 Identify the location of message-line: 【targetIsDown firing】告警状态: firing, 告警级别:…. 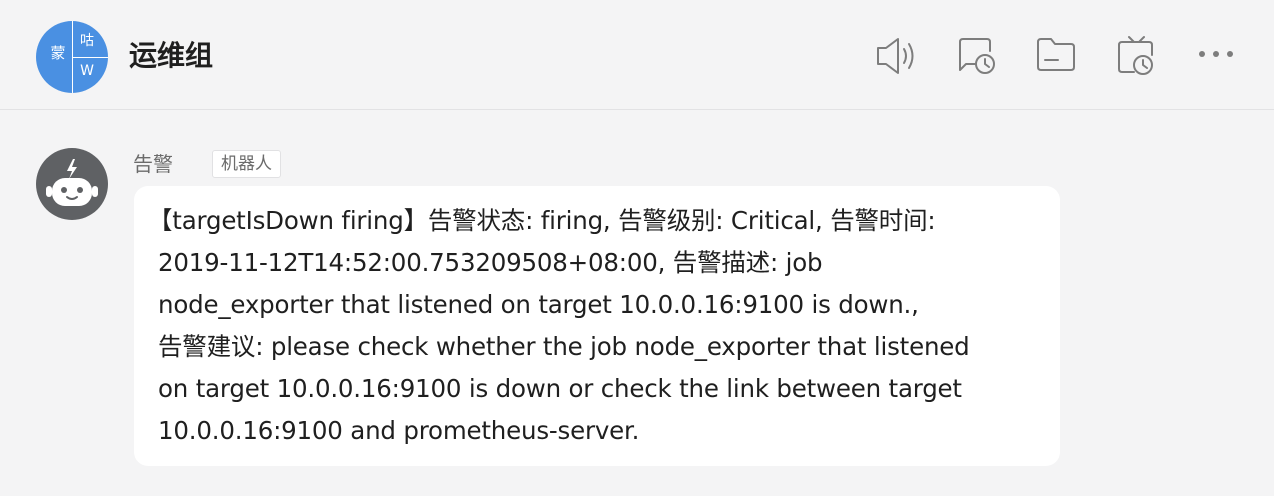
(542, 220).